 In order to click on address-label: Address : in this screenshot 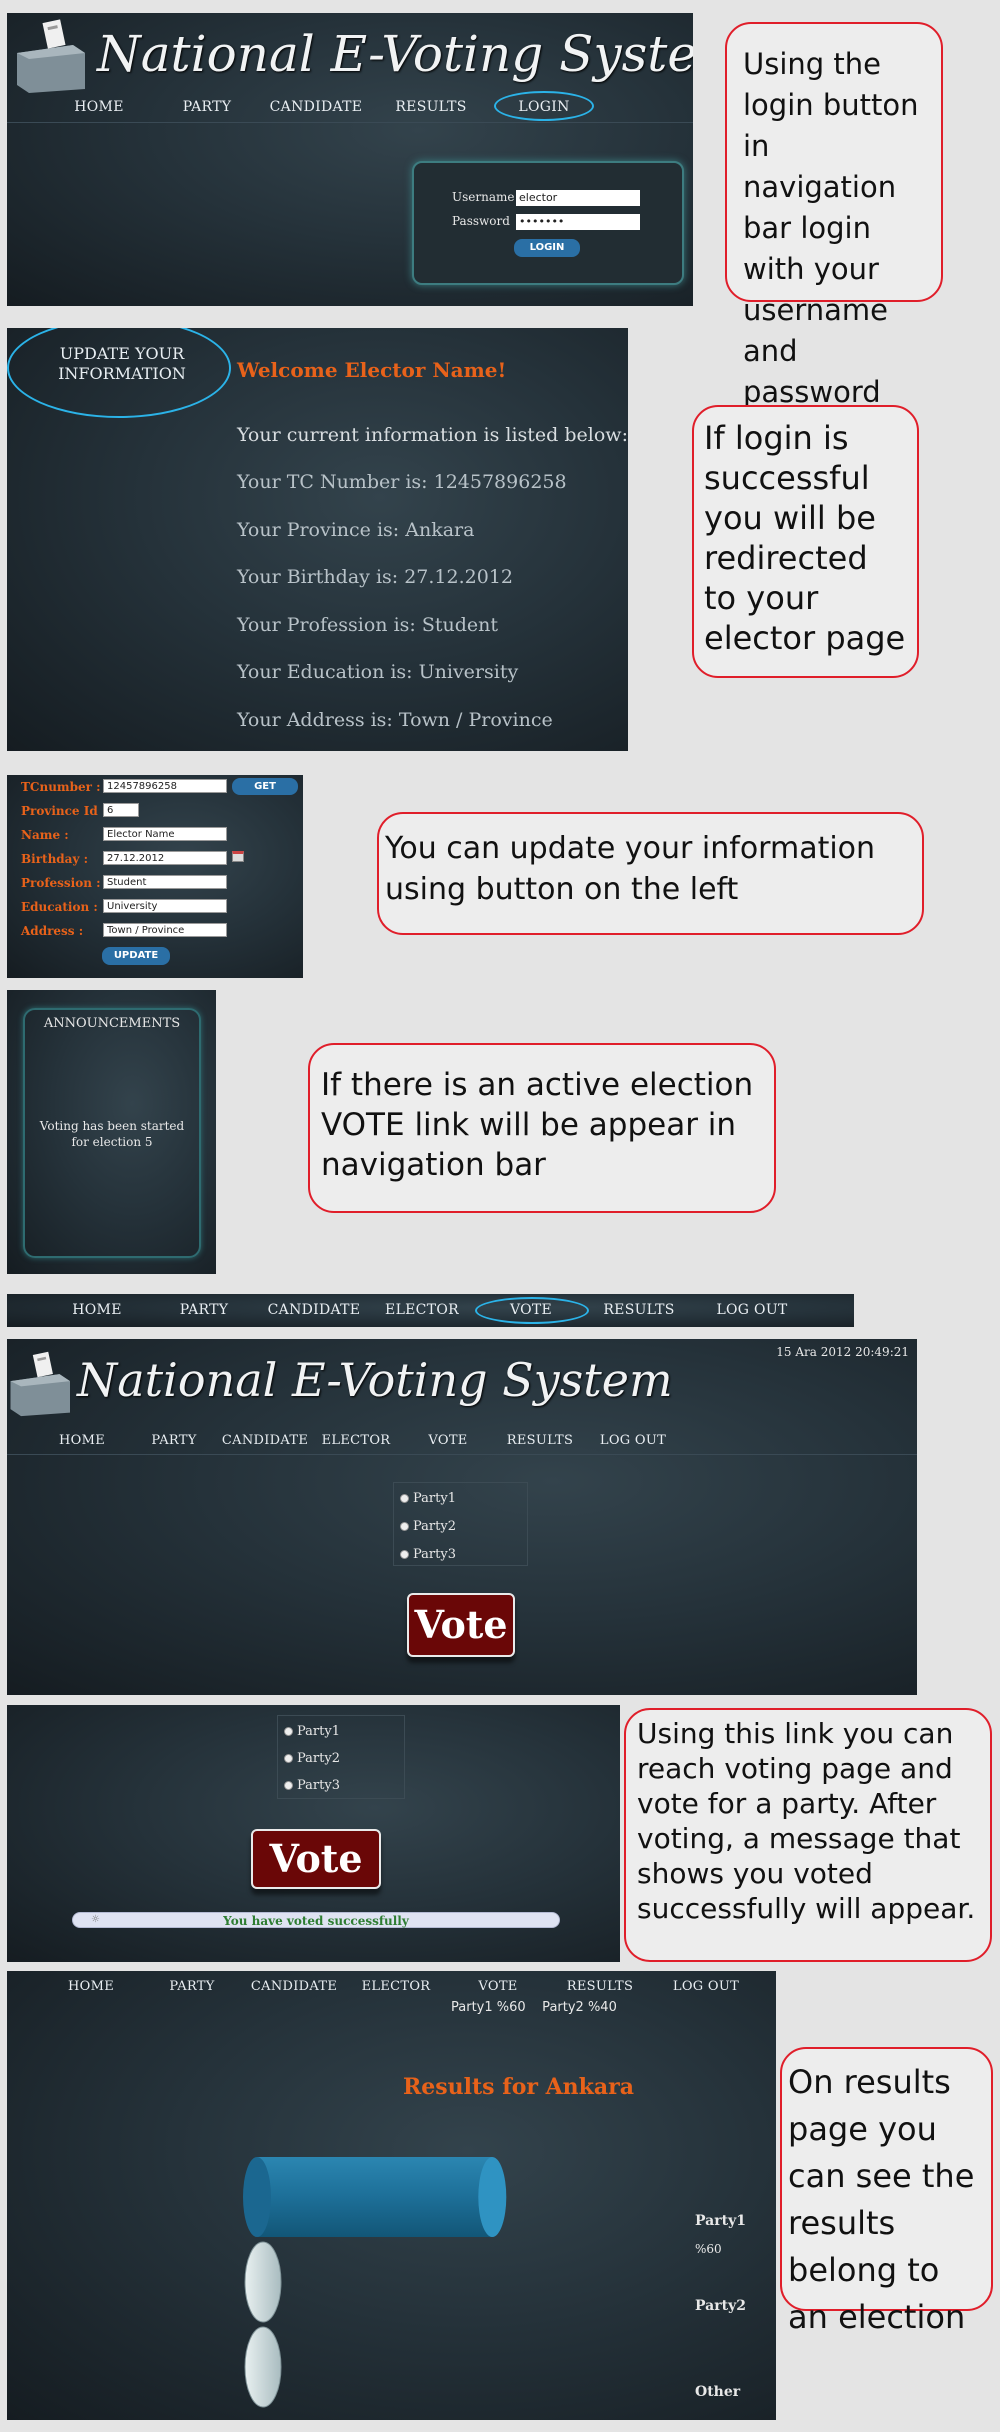, I will do `click(52, 931)`.